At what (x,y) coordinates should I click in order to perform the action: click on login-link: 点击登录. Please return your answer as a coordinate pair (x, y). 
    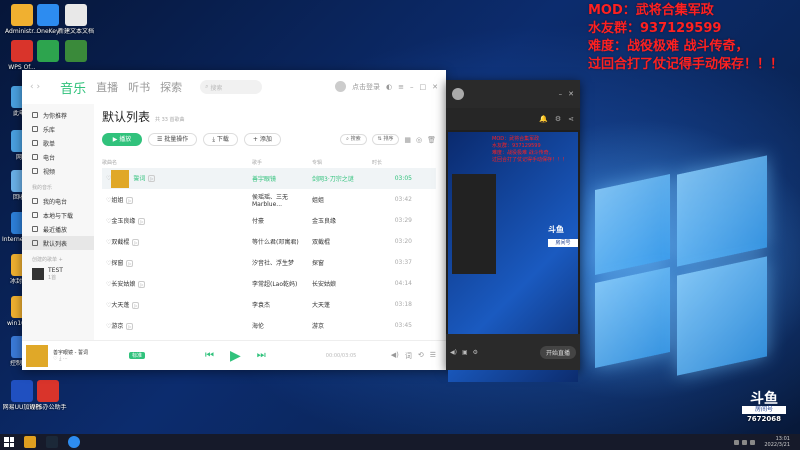
    Looking at the image, I should click on (366, 87).